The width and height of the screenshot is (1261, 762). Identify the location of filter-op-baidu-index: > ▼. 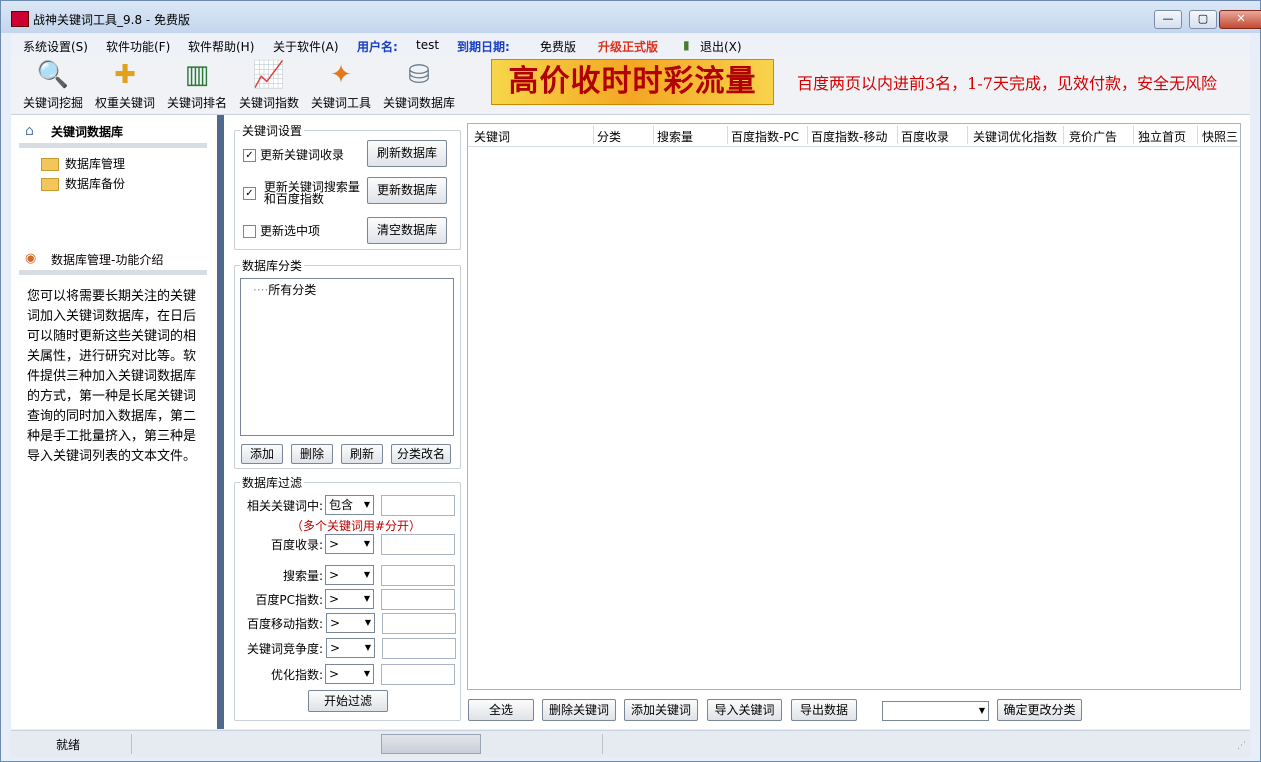
(349, 544).